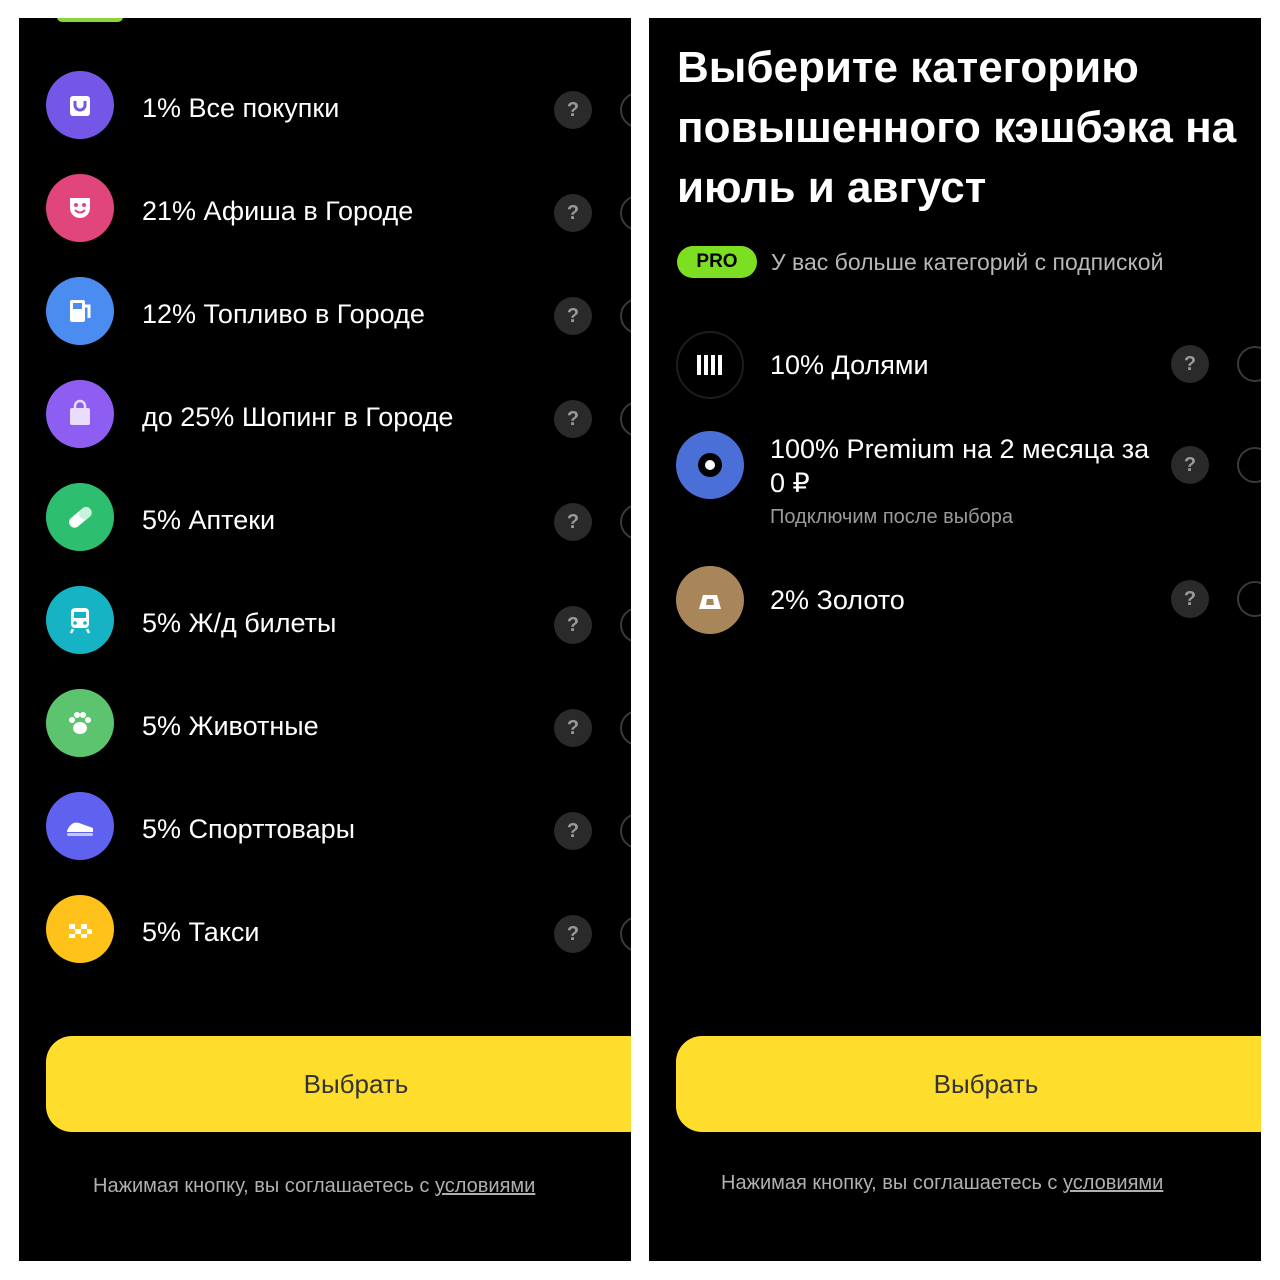  Describe the element at coordinates (201, 932) in the screenshot. I see `category-label: 5% Такси` at that location.